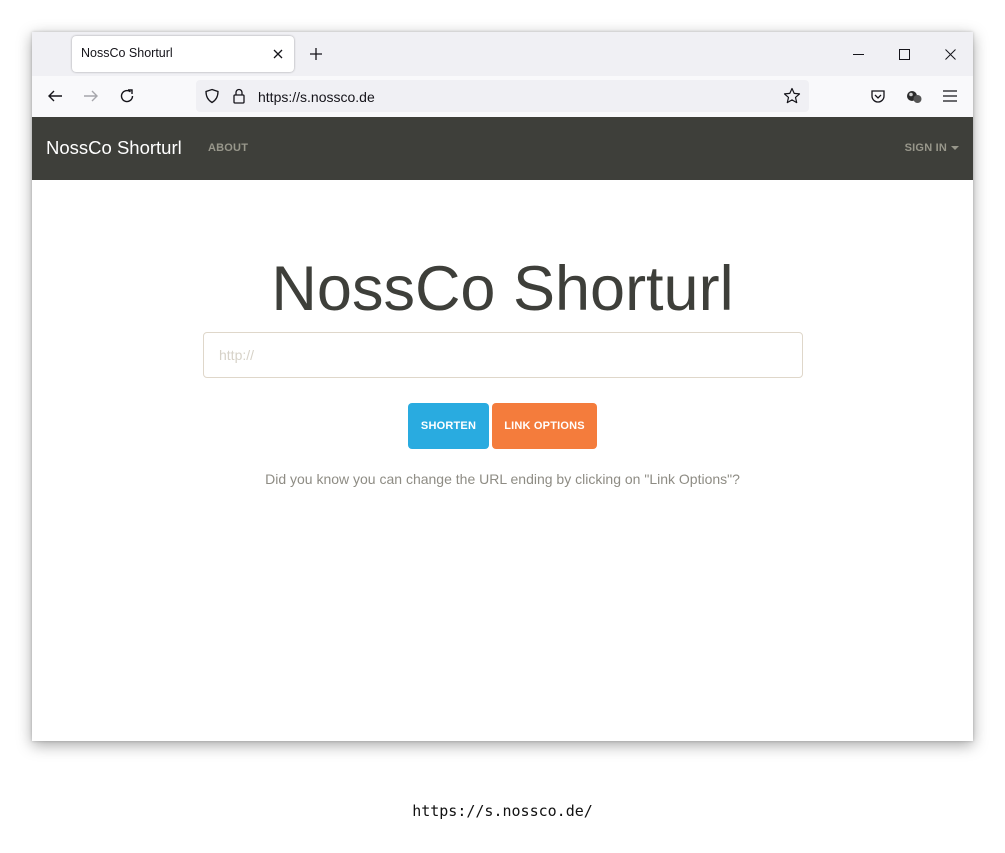 The image size is (1005, 853). I want to click on browser-tab: NossCo Shorturl, so click(183, 54).